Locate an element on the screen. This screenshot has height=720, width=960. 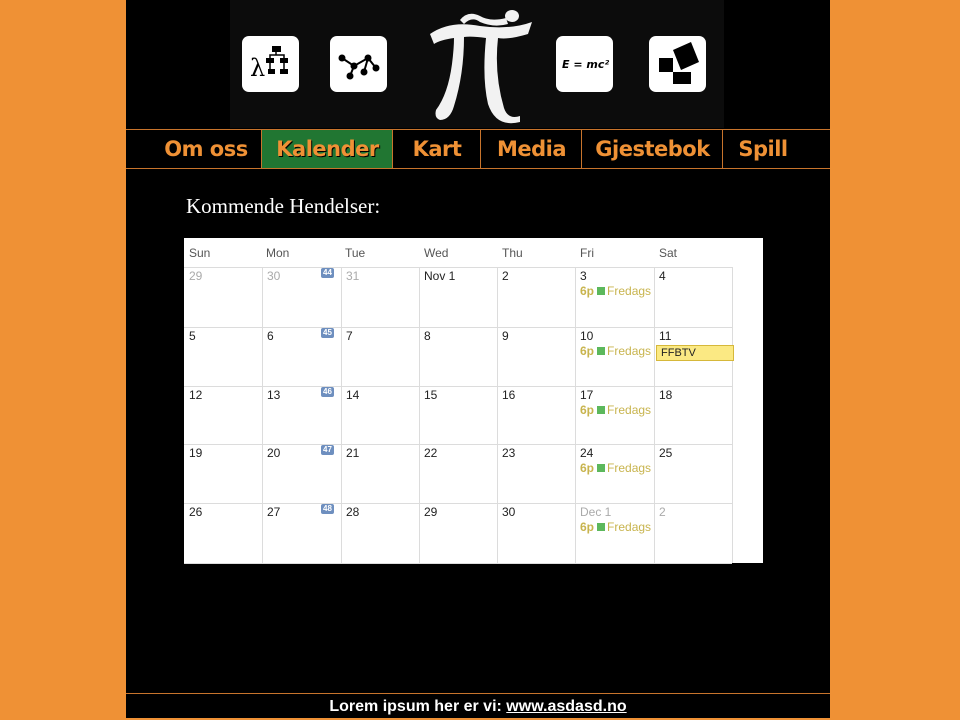
weekday-label: Mon is located at coordinates (278, 253).